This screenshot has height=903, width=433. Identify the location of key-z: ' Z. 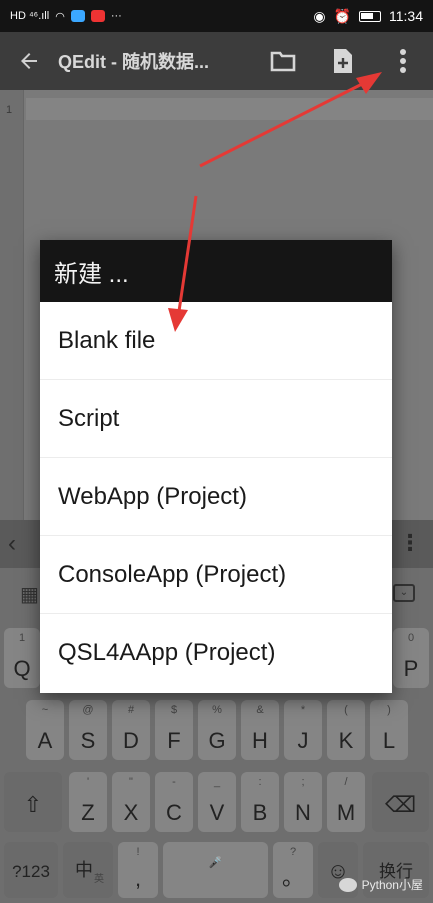
(88, 802).